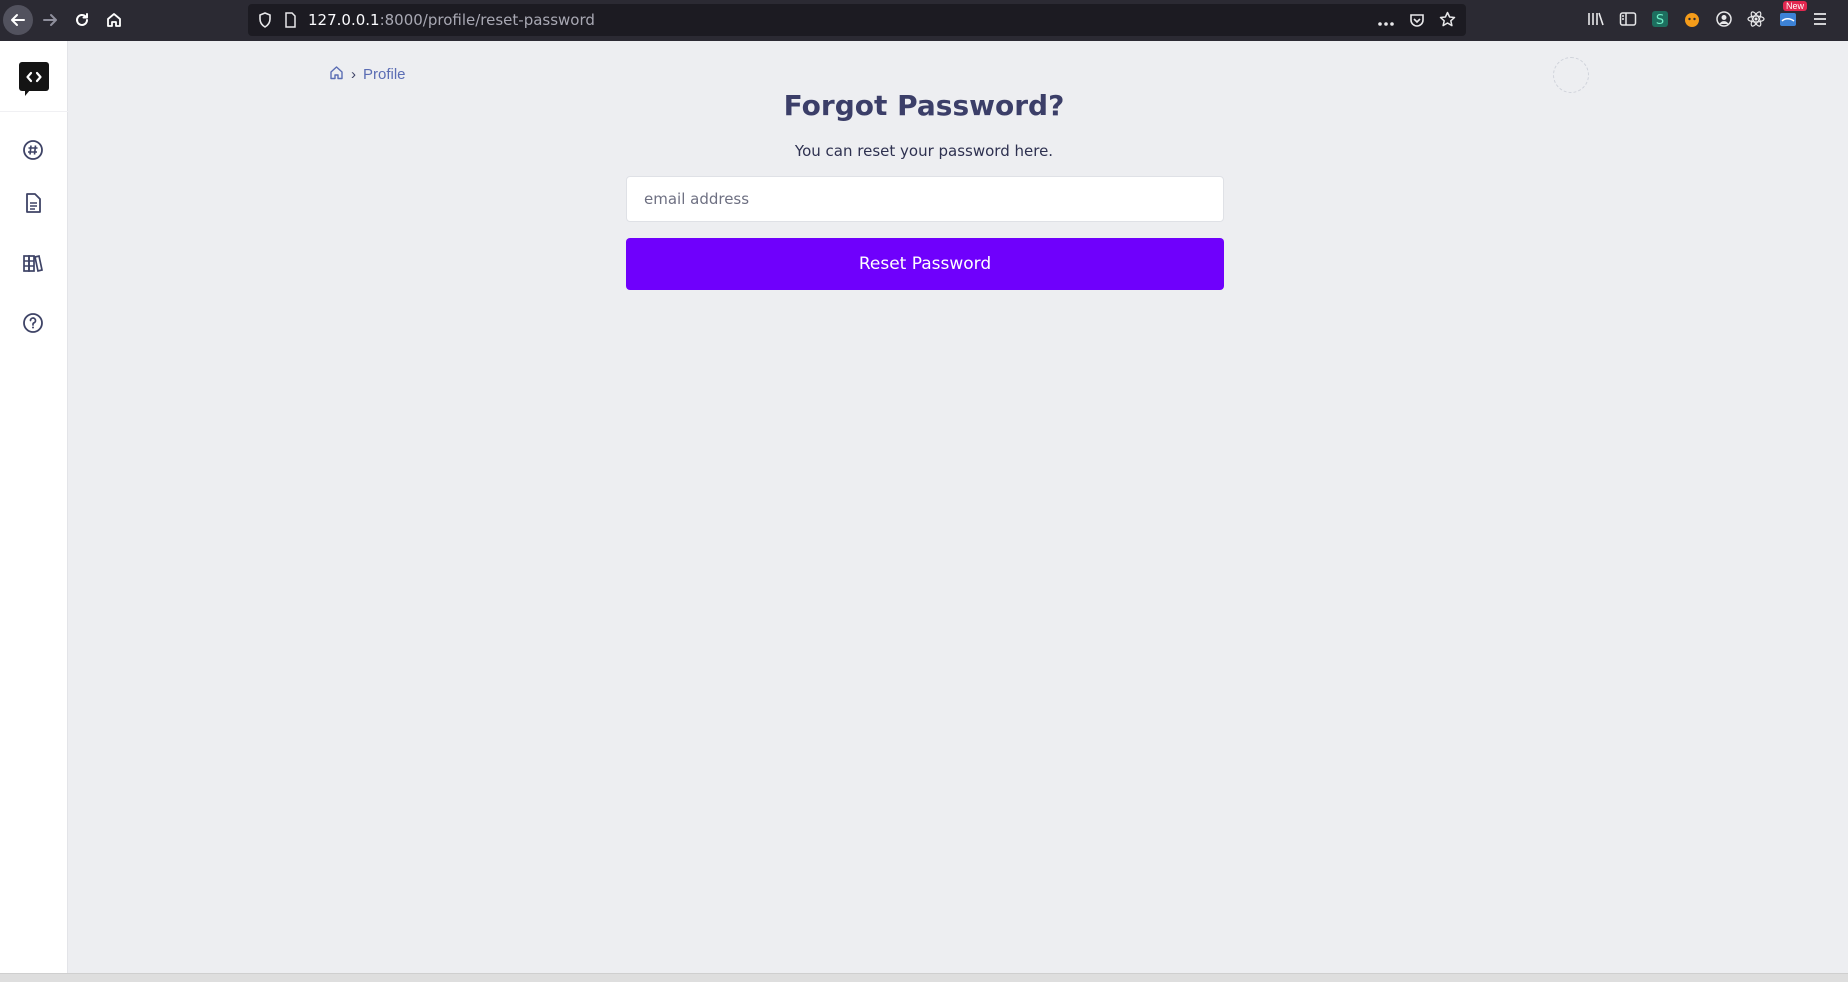 The width and height of the screenshot is (1848, 982). Describe the element at coordinates (384, 74) in the screenshot. I see `breadcrumb-profile-link: Profile` at that location.